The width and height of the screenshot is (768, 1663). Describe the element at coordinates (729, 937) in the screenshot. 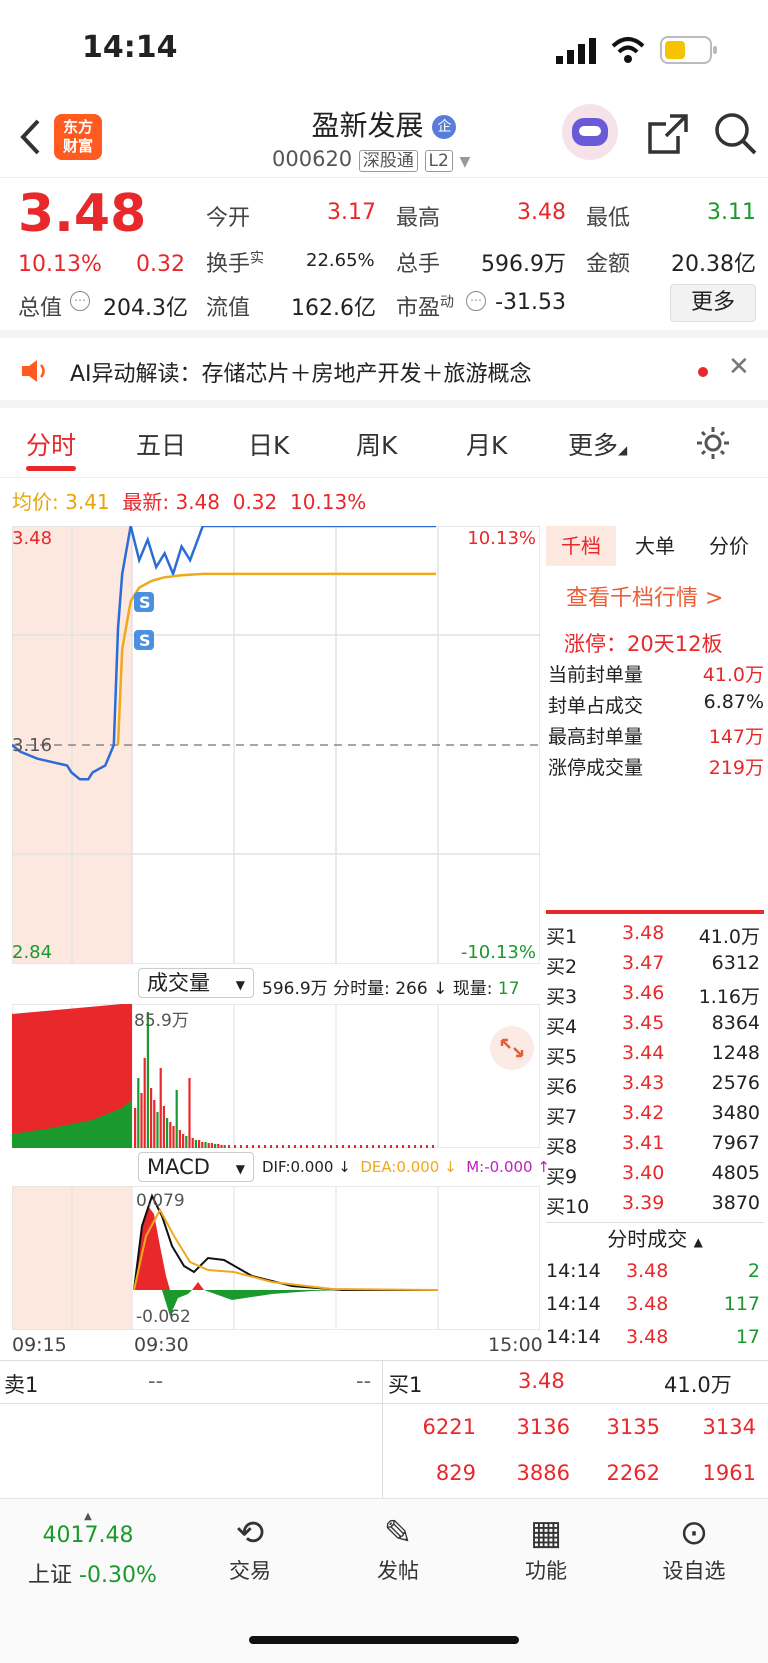

I see `bid-volume: 41.0万` at that location.